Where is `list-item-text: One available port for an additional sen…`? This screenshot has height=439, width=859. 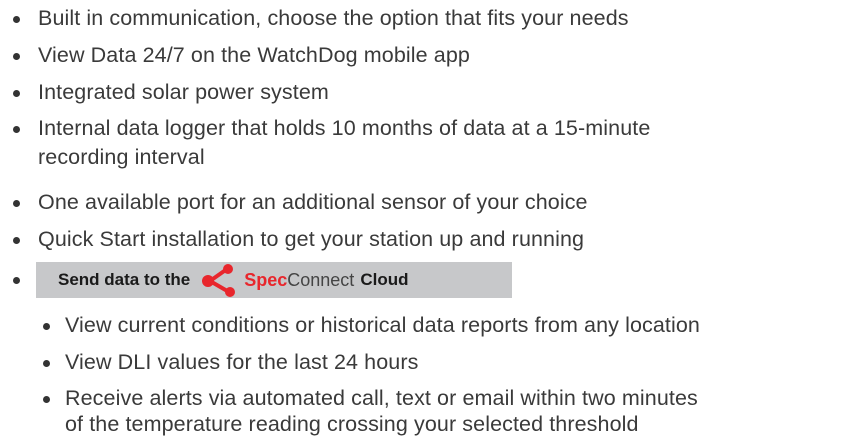 list-item-text: One available port for an additional sen… is located at coordinates (313, 202).